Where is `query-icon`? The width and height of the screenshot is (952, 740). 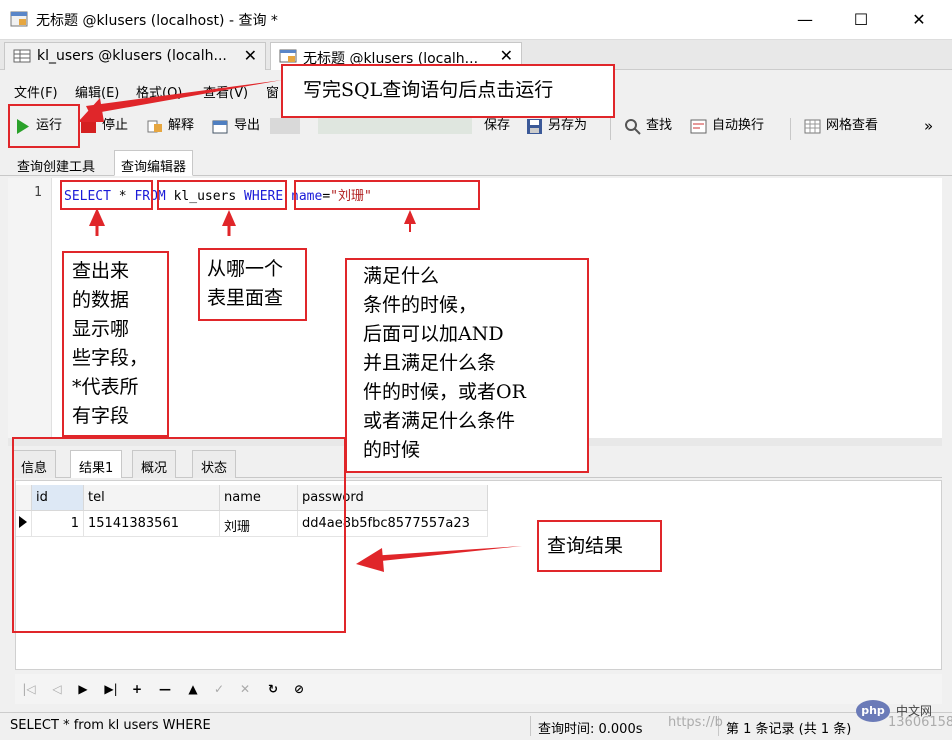 query-icon is located at coordinates (288, 56).